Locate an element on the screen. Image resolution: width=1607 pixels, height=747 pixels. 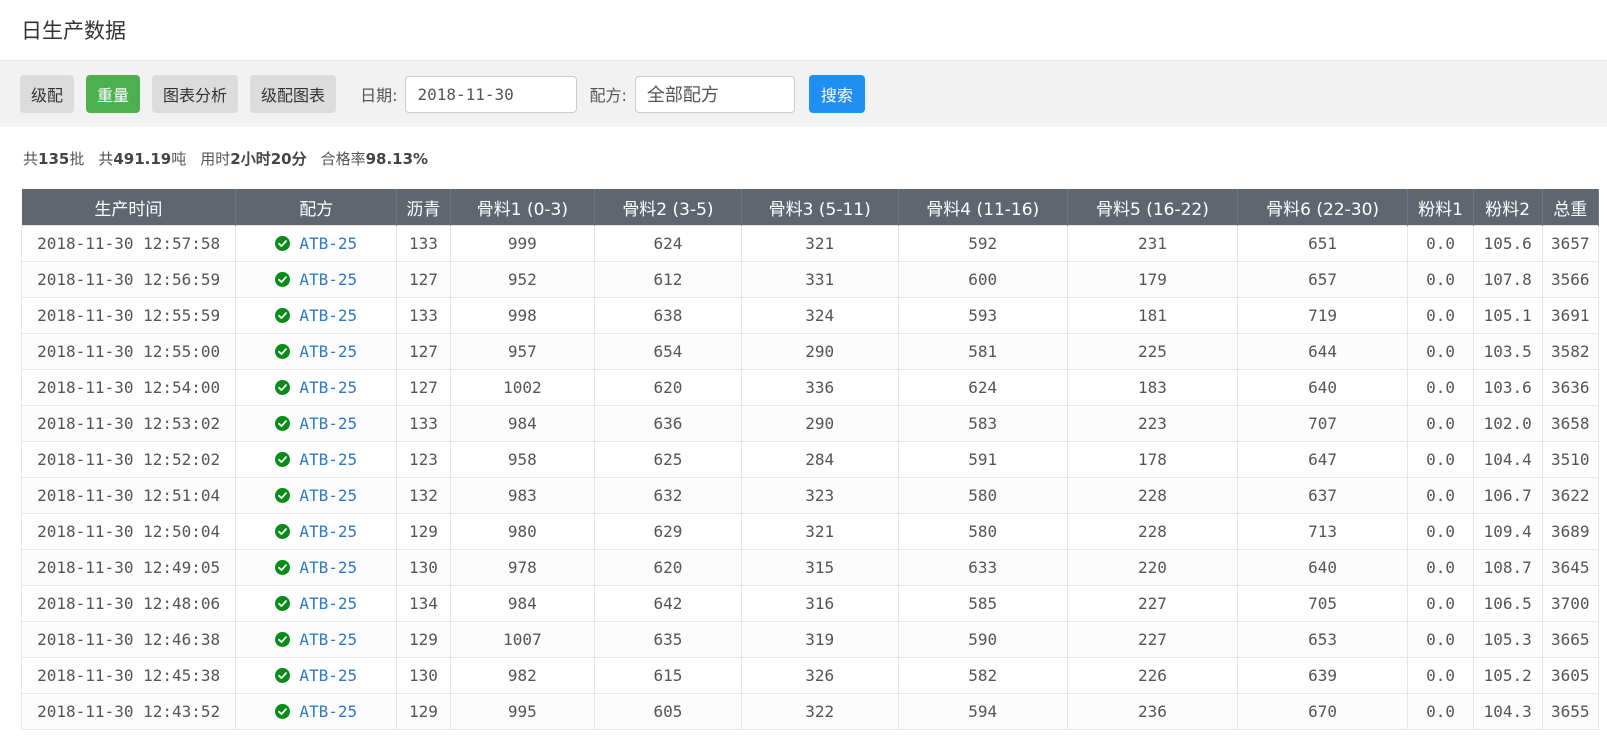
table-cell: 719 is located at coordinates (1323, 315).